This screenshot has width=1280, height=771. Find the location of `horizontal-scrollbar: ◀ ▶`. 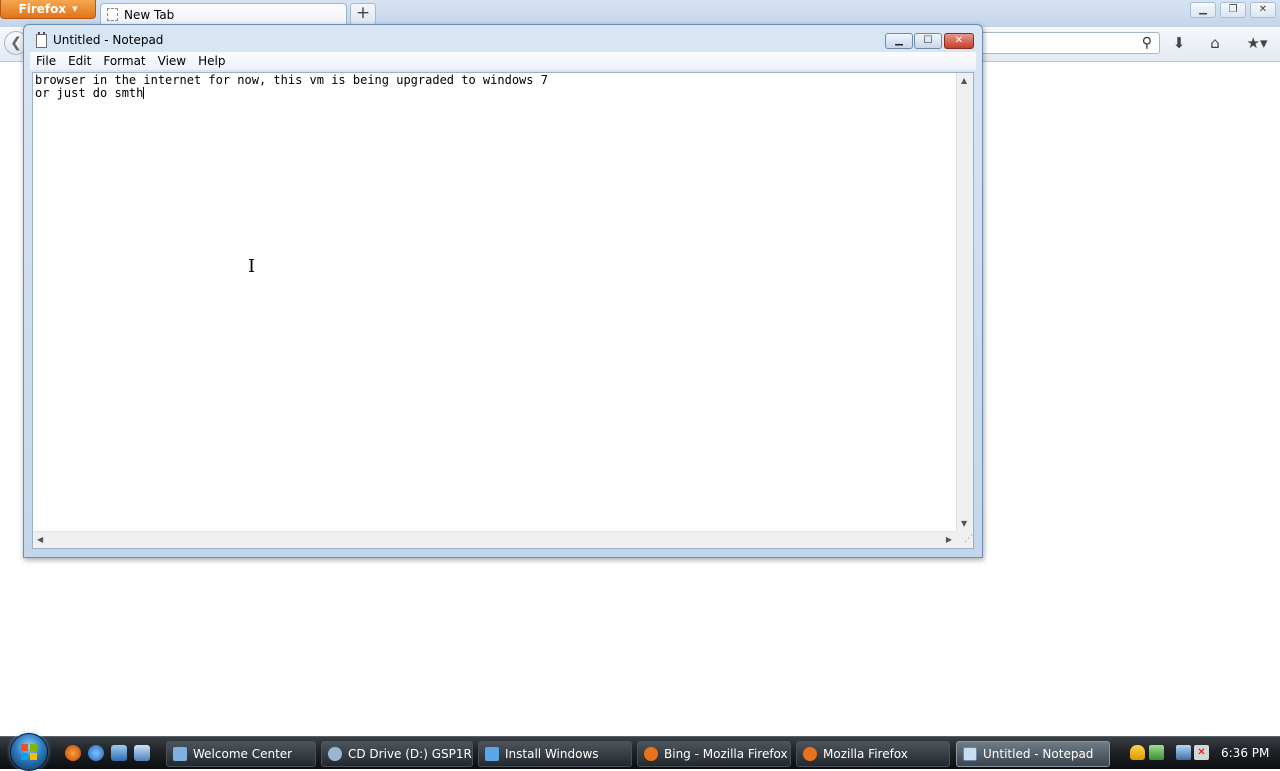

horizontal-scrollbar: ◀ ▶ is located at coordinates (495, 539).